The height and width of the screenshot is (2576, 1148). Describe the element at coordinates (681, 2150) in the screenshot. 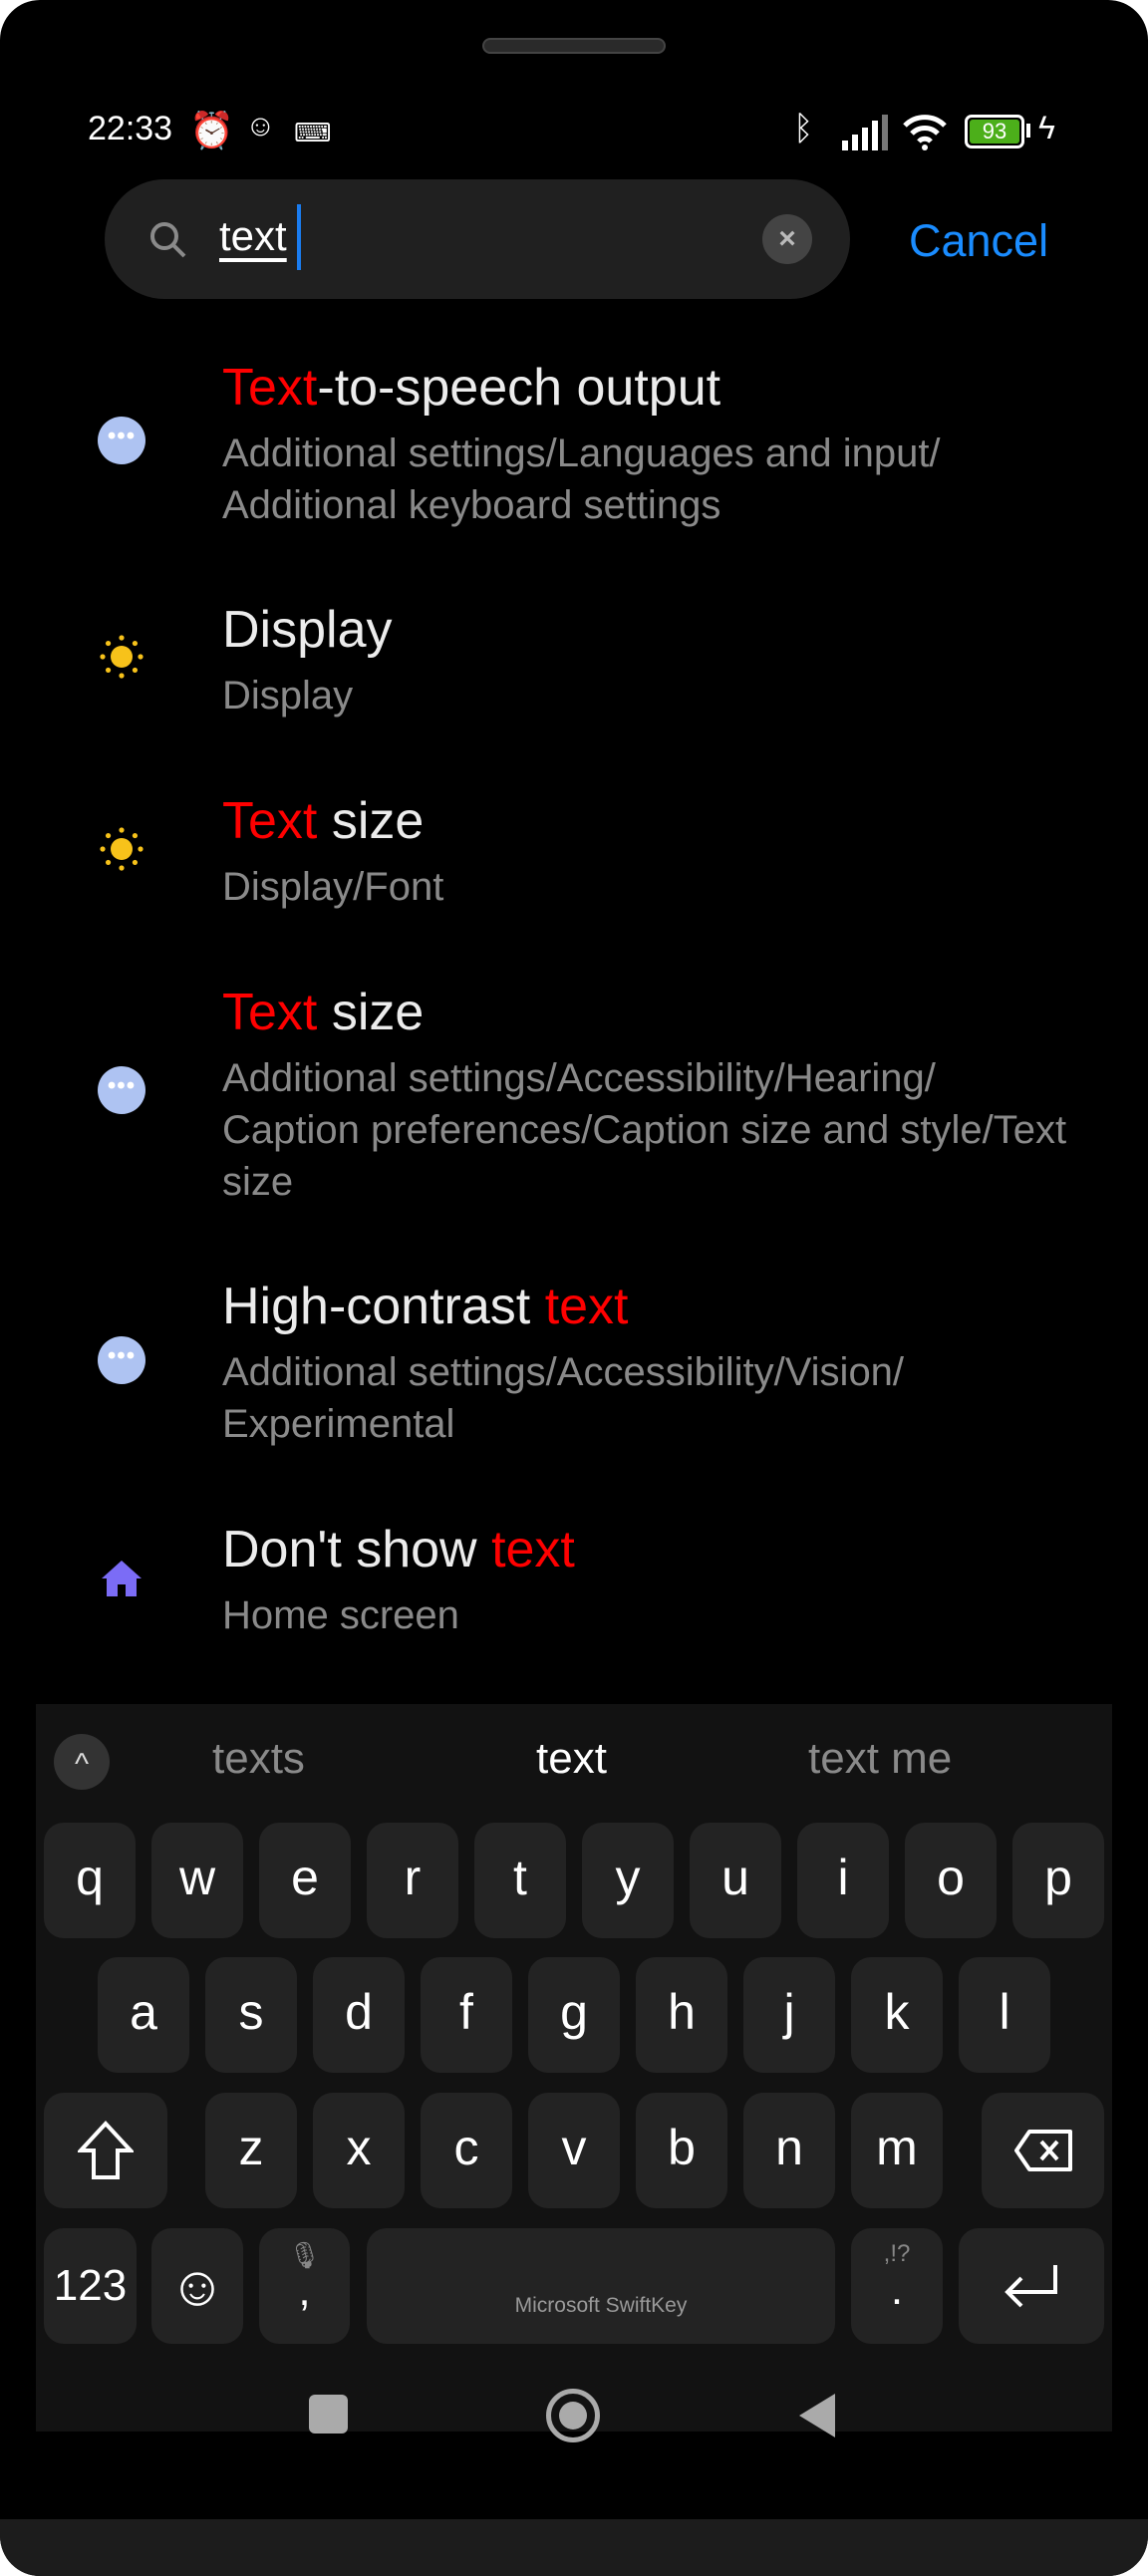

I see `key-b: b` at that location.